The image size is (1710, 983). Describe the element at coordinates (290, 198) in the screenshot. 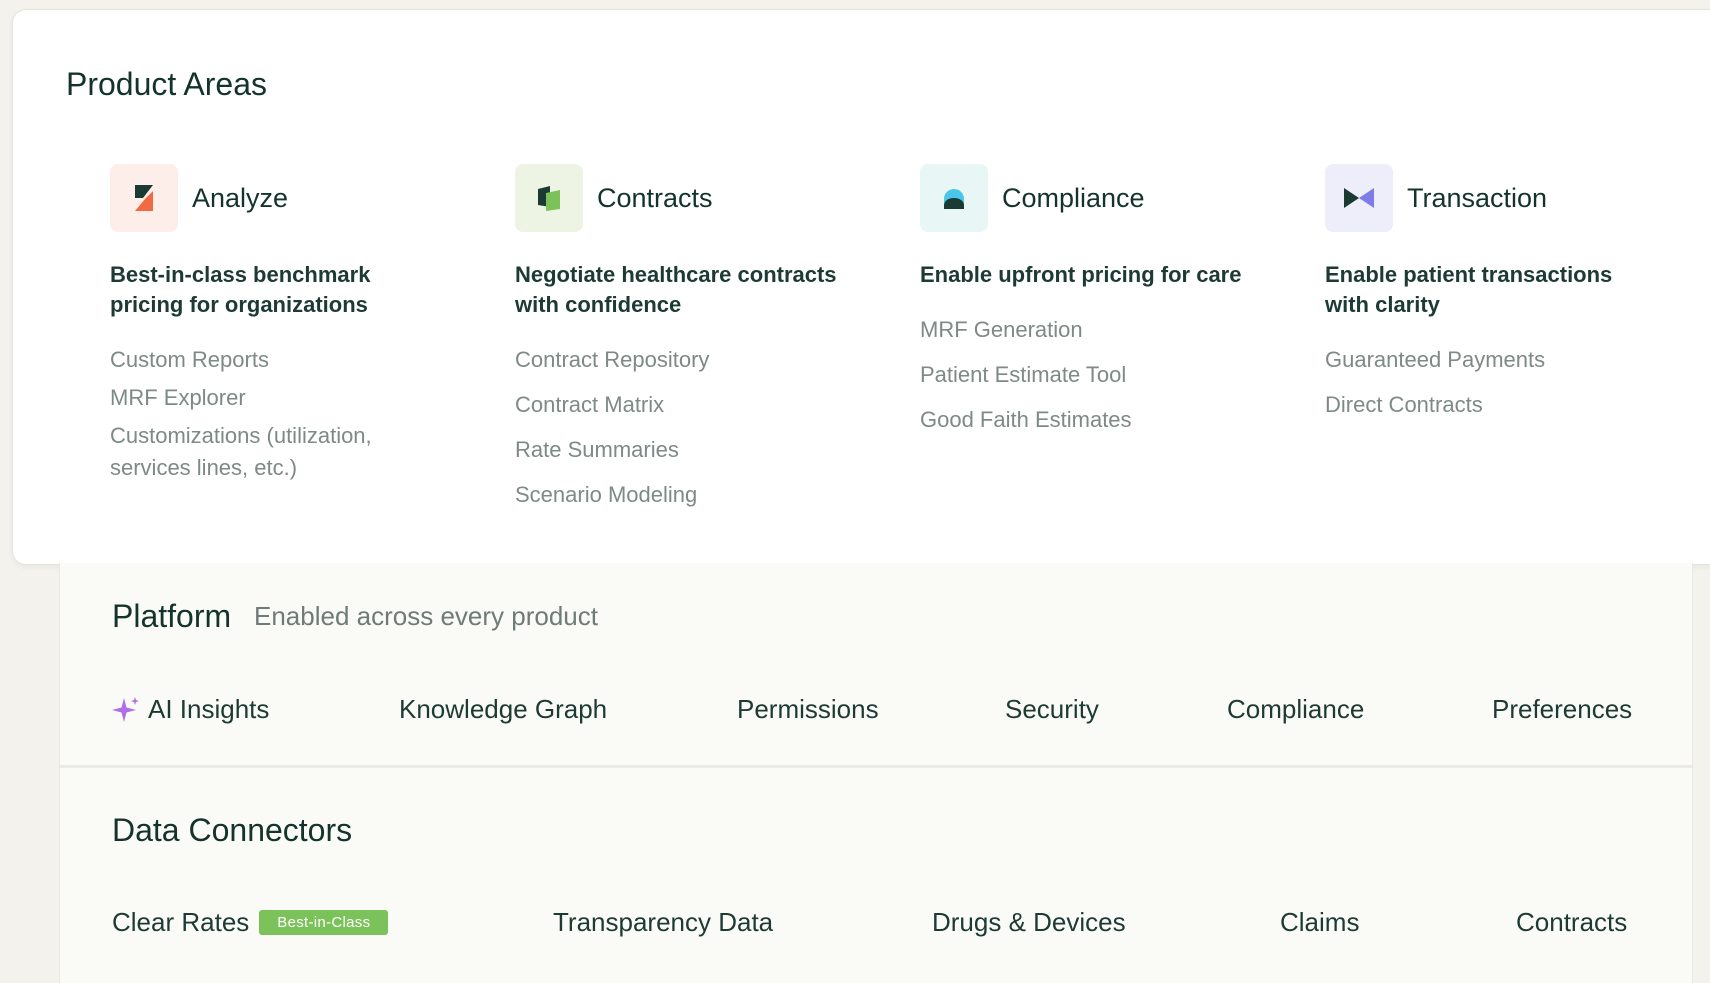

I see `area-header: Analyze` at that location.